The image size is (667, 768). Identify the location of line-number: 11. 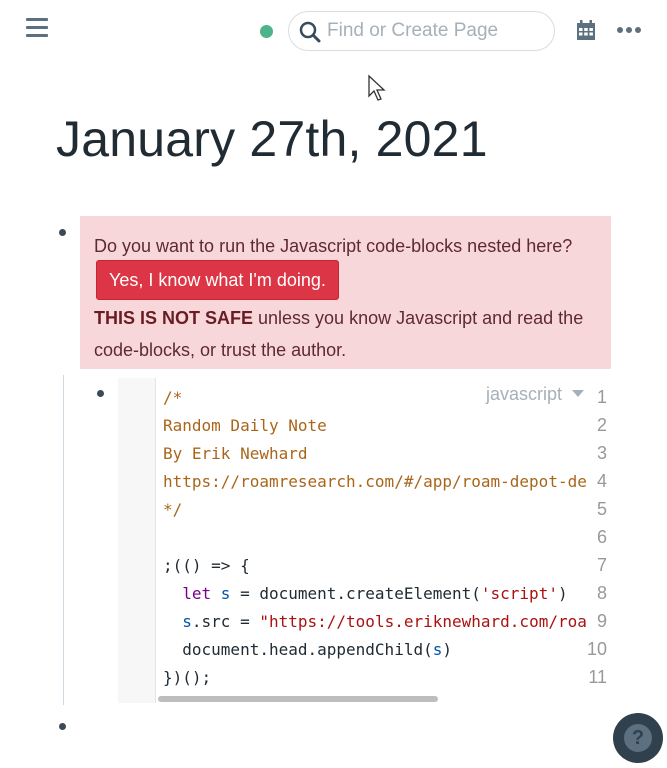
(597, 677).